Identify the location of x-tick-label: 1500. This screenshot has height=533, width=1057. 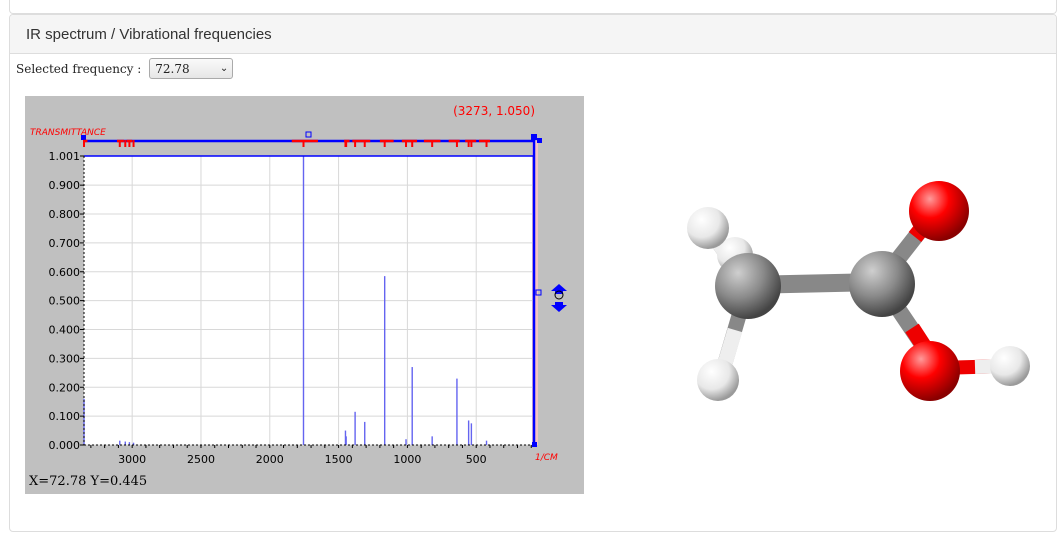
(339, 459).